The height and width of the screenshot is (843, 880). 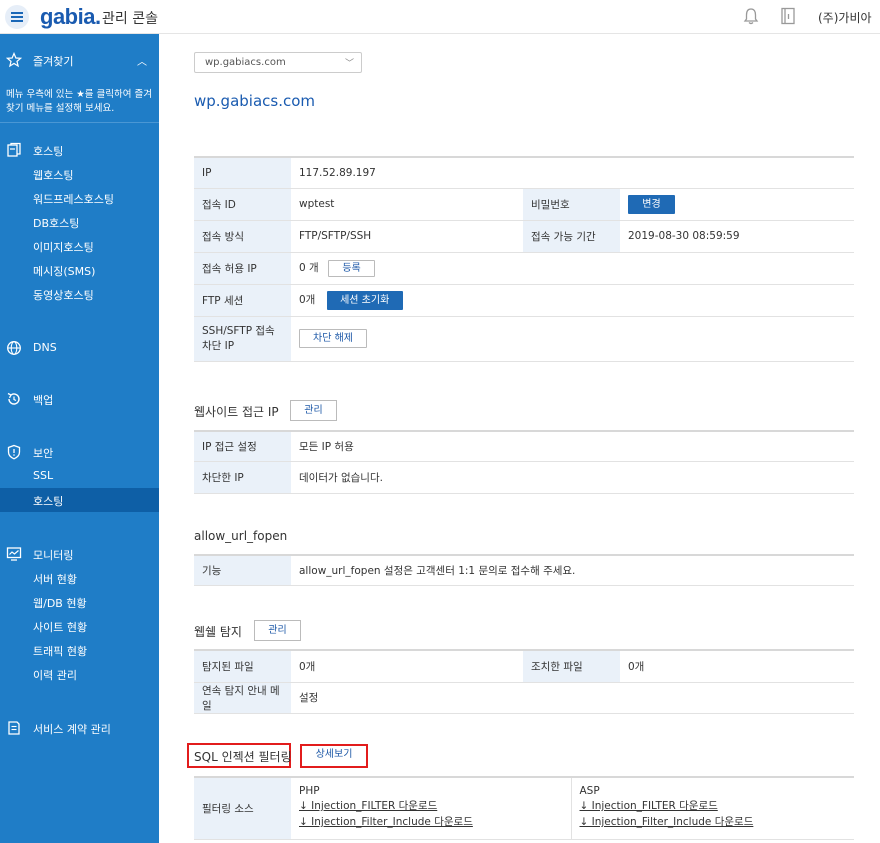 I want to click on ssh-blocked-ip-label: SSH/SFTP 접속 차단 IP, so click(x=242, y=339).